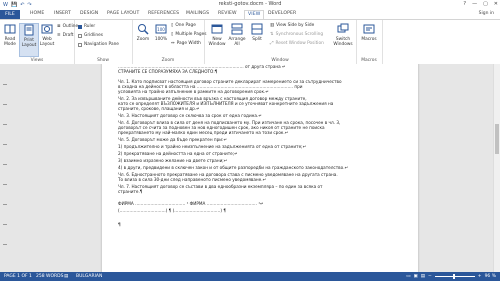  What do you see at coordinates (168, 60) in the screenshot?
I see `zoom-group-label: Zoom` at bounding box center [168, 60].